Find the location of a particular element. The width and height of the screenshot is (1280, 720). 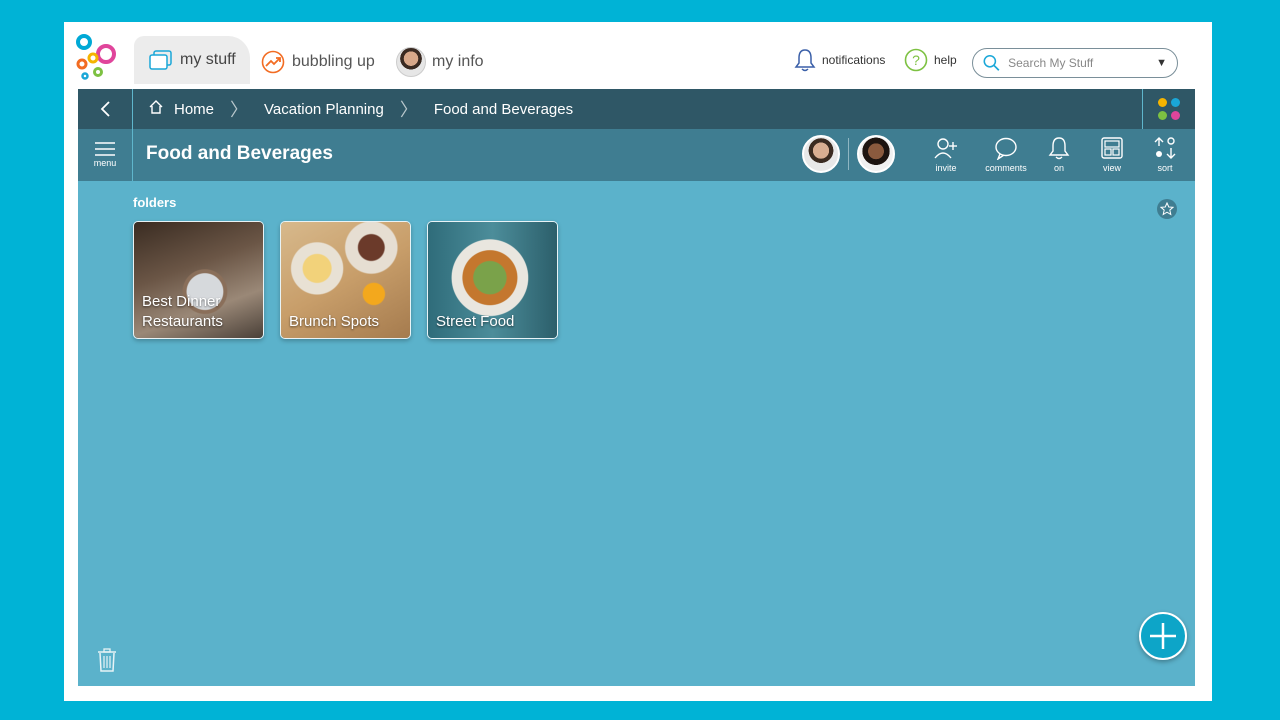

comments-label: comments is located at coordinates (1006, 168).